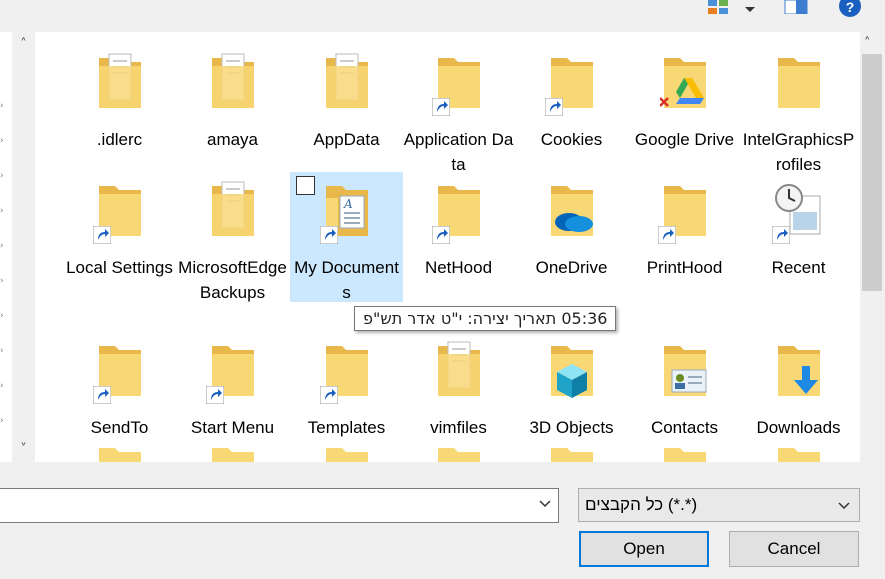 The image size is (885, 579). Describe the element at coordinates (799, 371) in the screenshot. I see `downloads-icon` at that location.